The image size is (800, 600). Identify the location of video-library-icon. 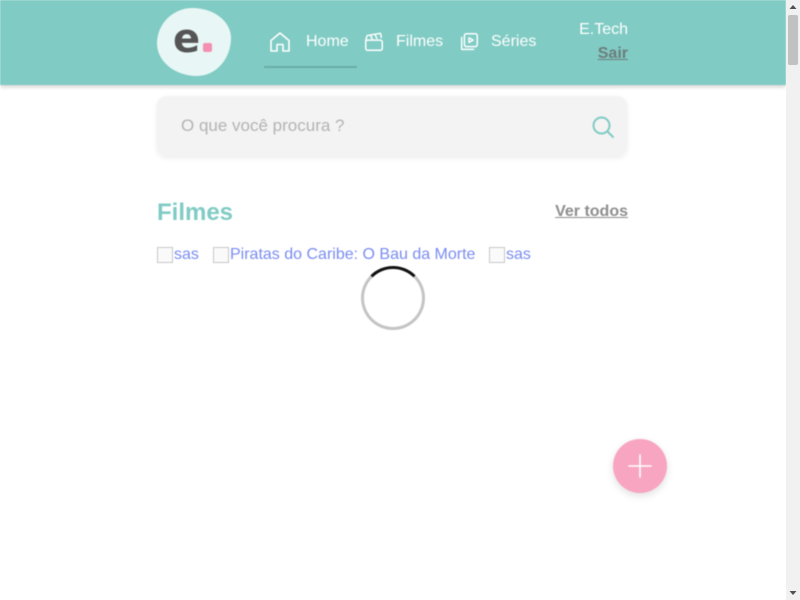
(469, 42).